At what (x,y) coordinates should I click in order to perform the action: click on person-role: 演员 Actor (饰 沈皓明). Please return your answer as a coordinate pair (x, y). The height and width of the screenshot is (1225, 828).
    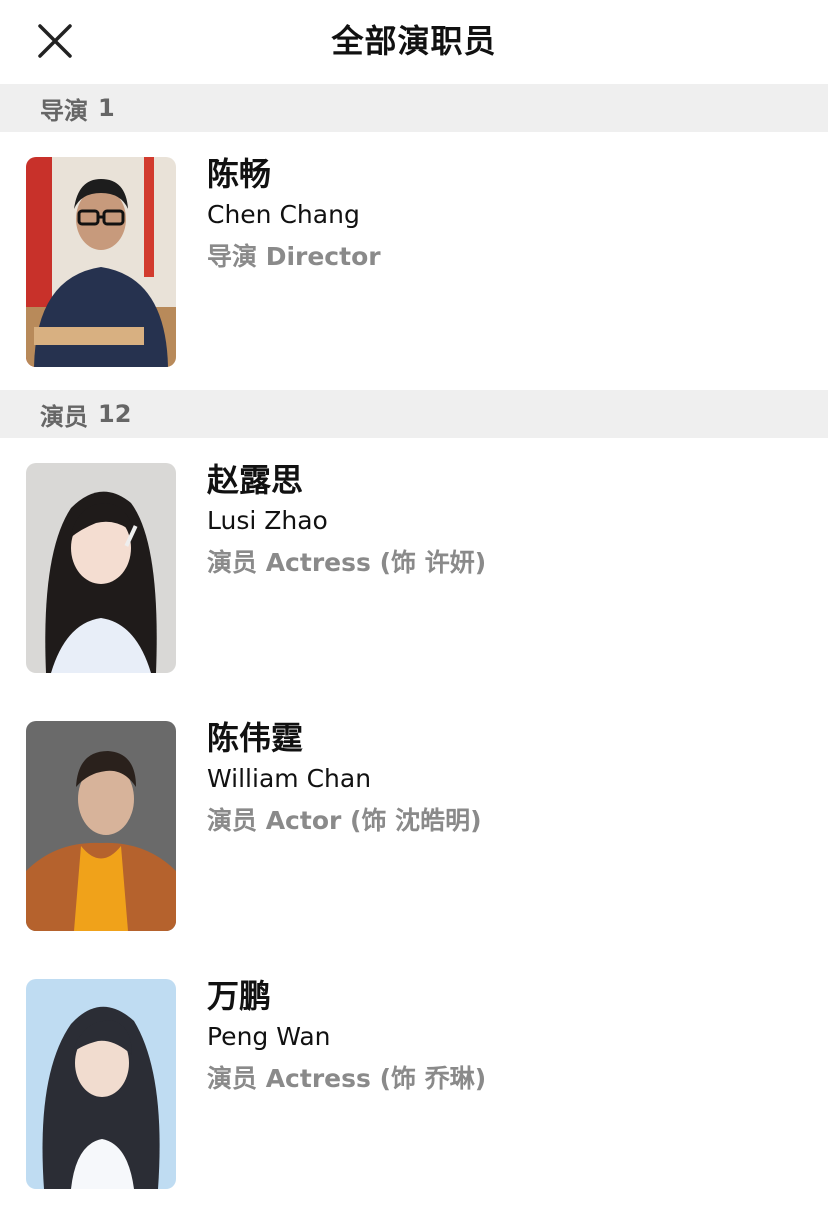
    Looking at the image, I should click on (344, 820).